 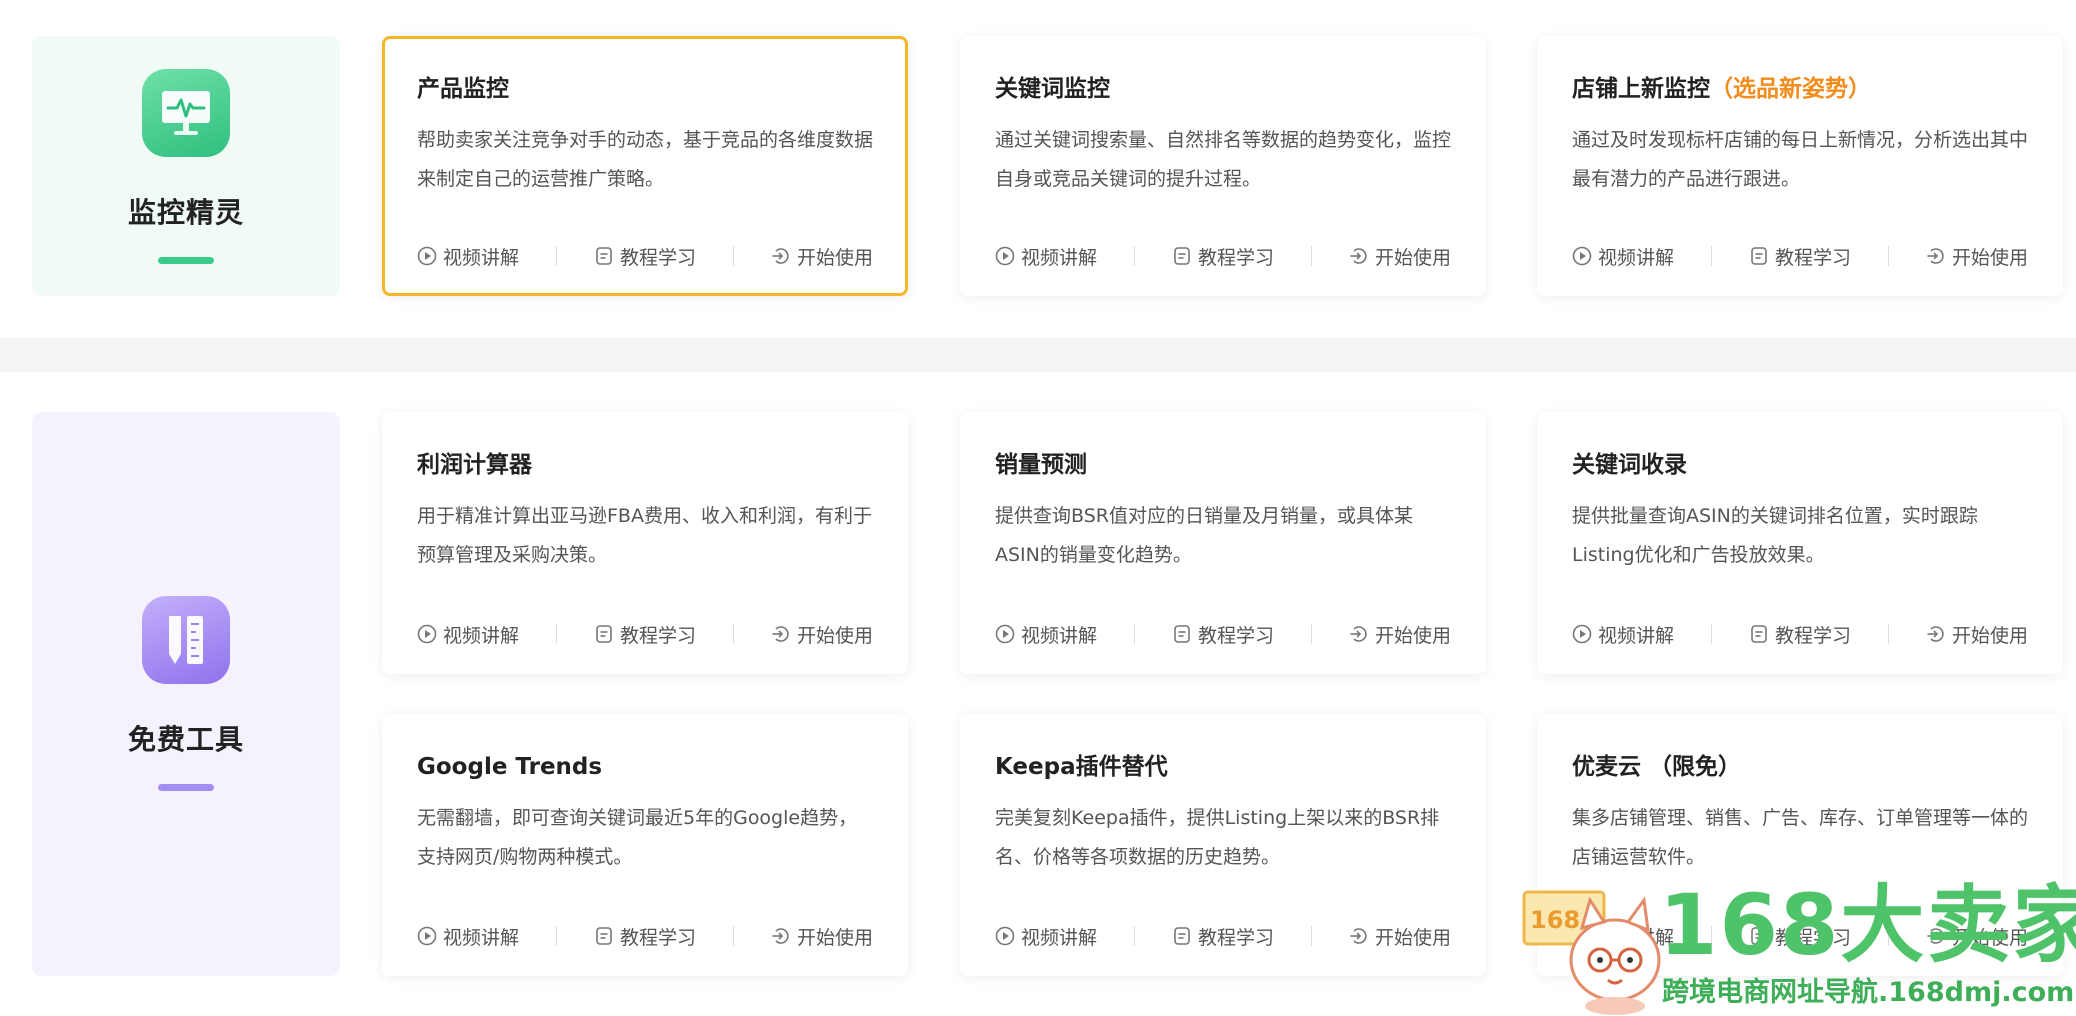 What do you see at coordinates (1800, 159) in the screenshot?
I see `card-description: 通过及时发现标杆店铺的每日上新情况，分析选出其中最有潜力的产品进行跟进。` at bounding box center [1800, 159].